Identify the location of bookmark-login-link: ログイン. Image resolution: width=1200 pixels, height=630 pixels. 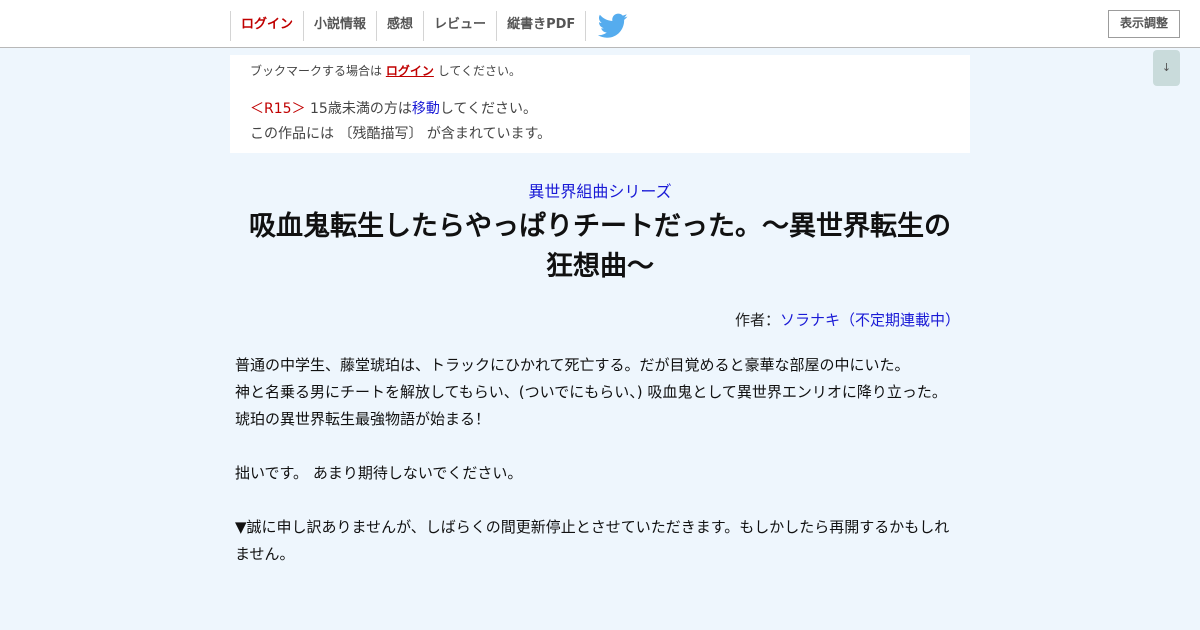
(410, 71).